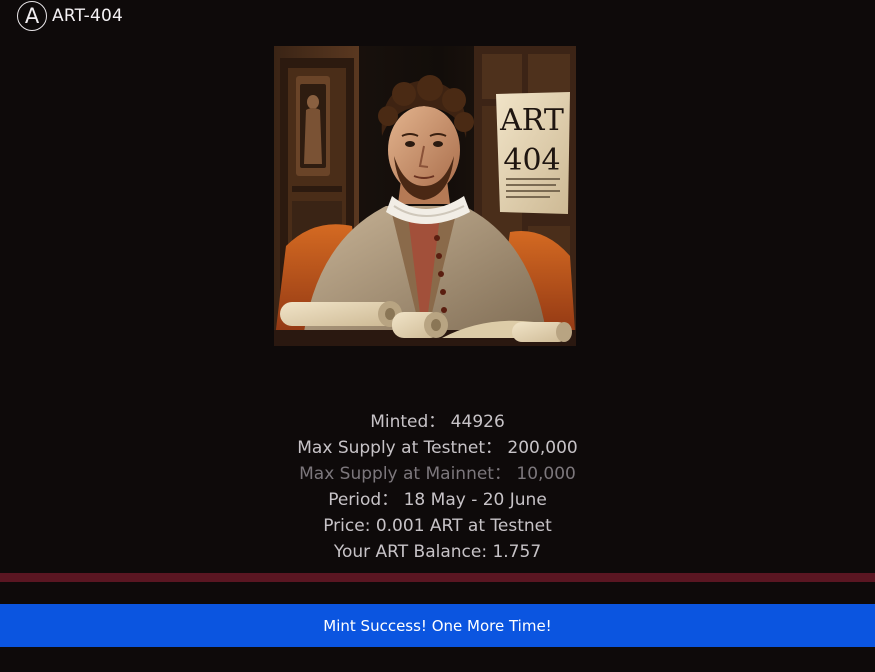  I want to click on mint-price: Price: 0.001 ART at Testnet, so click(437, 526).